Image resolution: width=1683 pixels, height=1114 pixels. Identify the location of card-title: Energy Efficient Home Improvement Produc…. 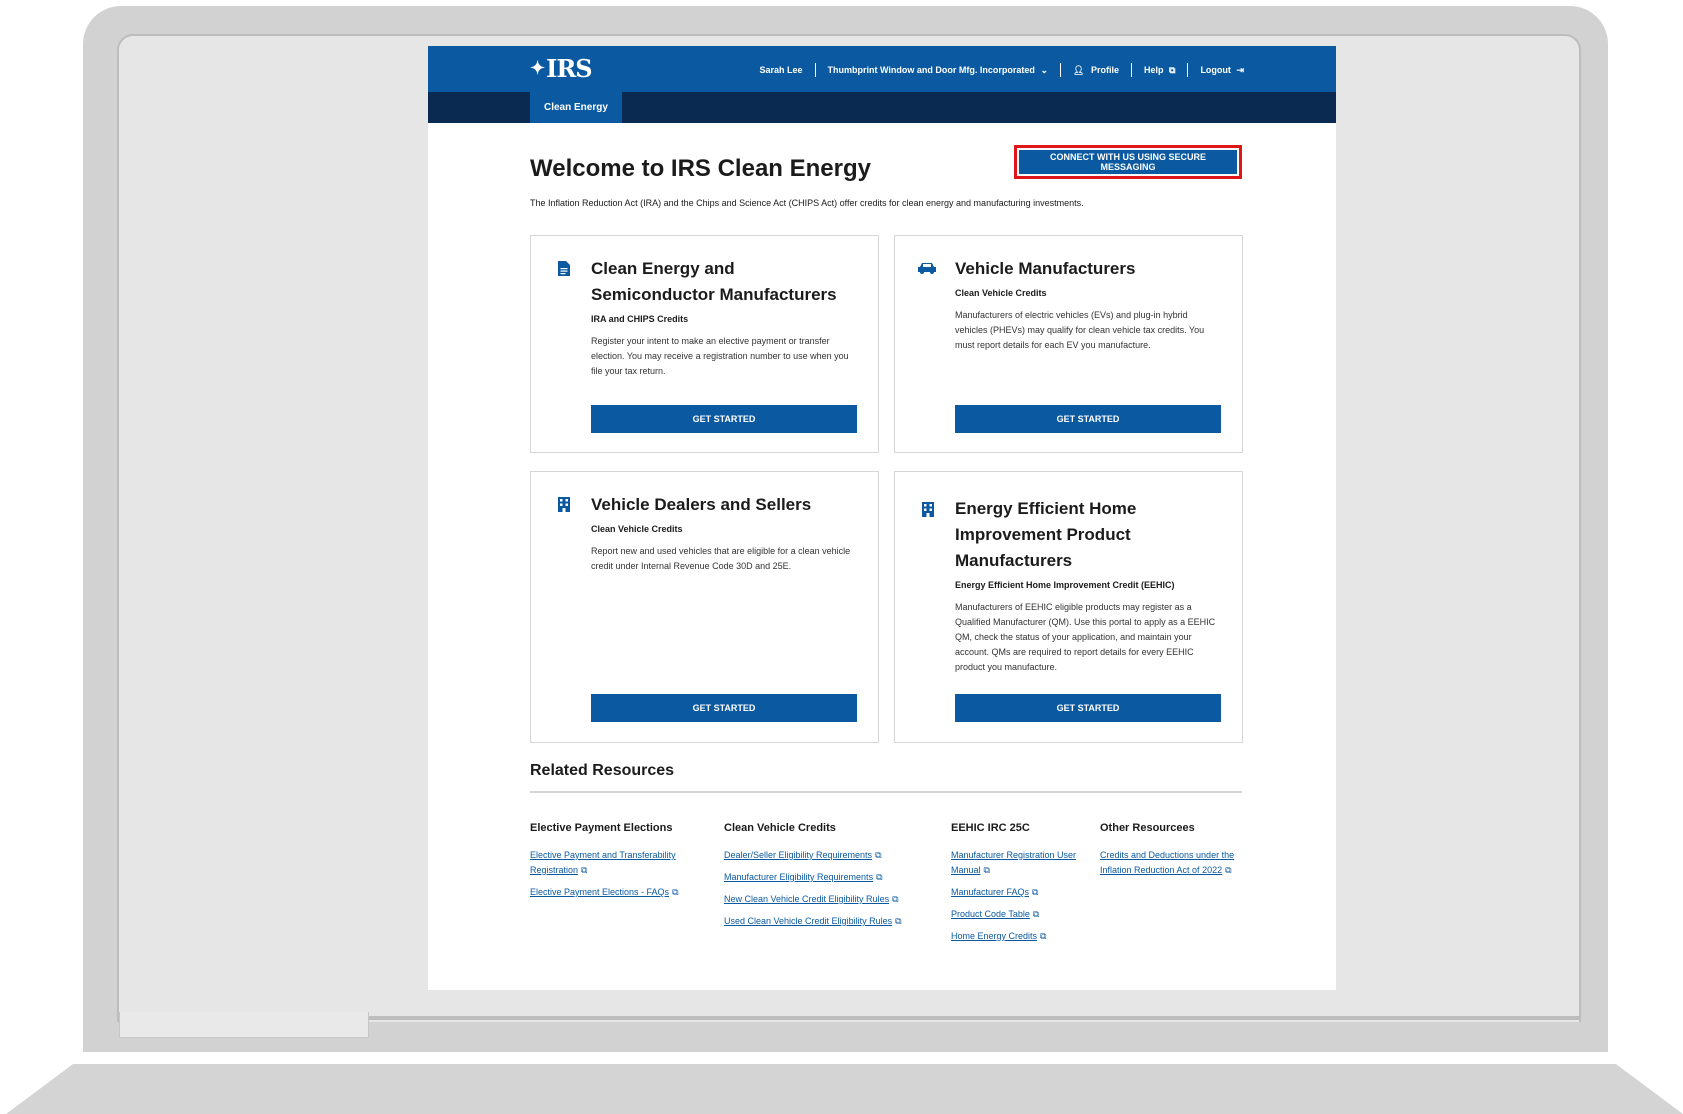
(1046, 534).